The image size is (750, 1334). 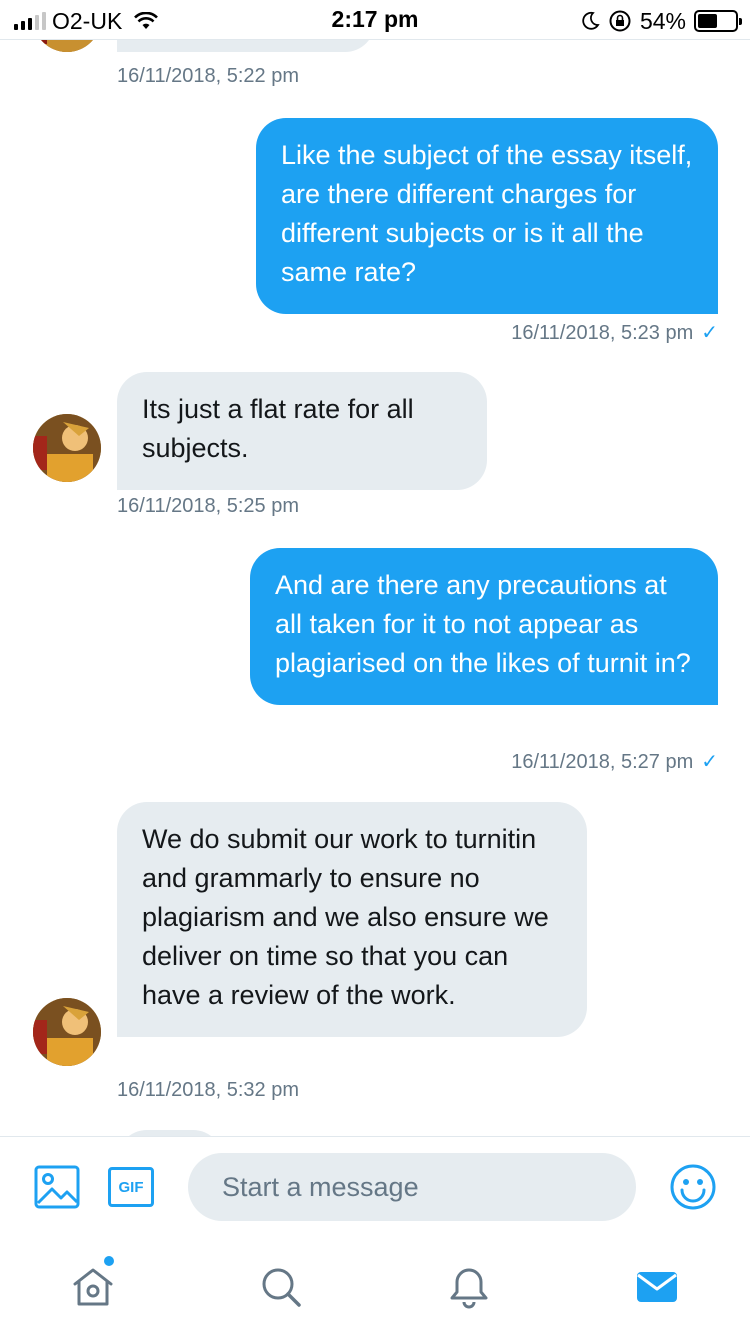 I want to click on tab-messages, so click(x=657, y=1287).